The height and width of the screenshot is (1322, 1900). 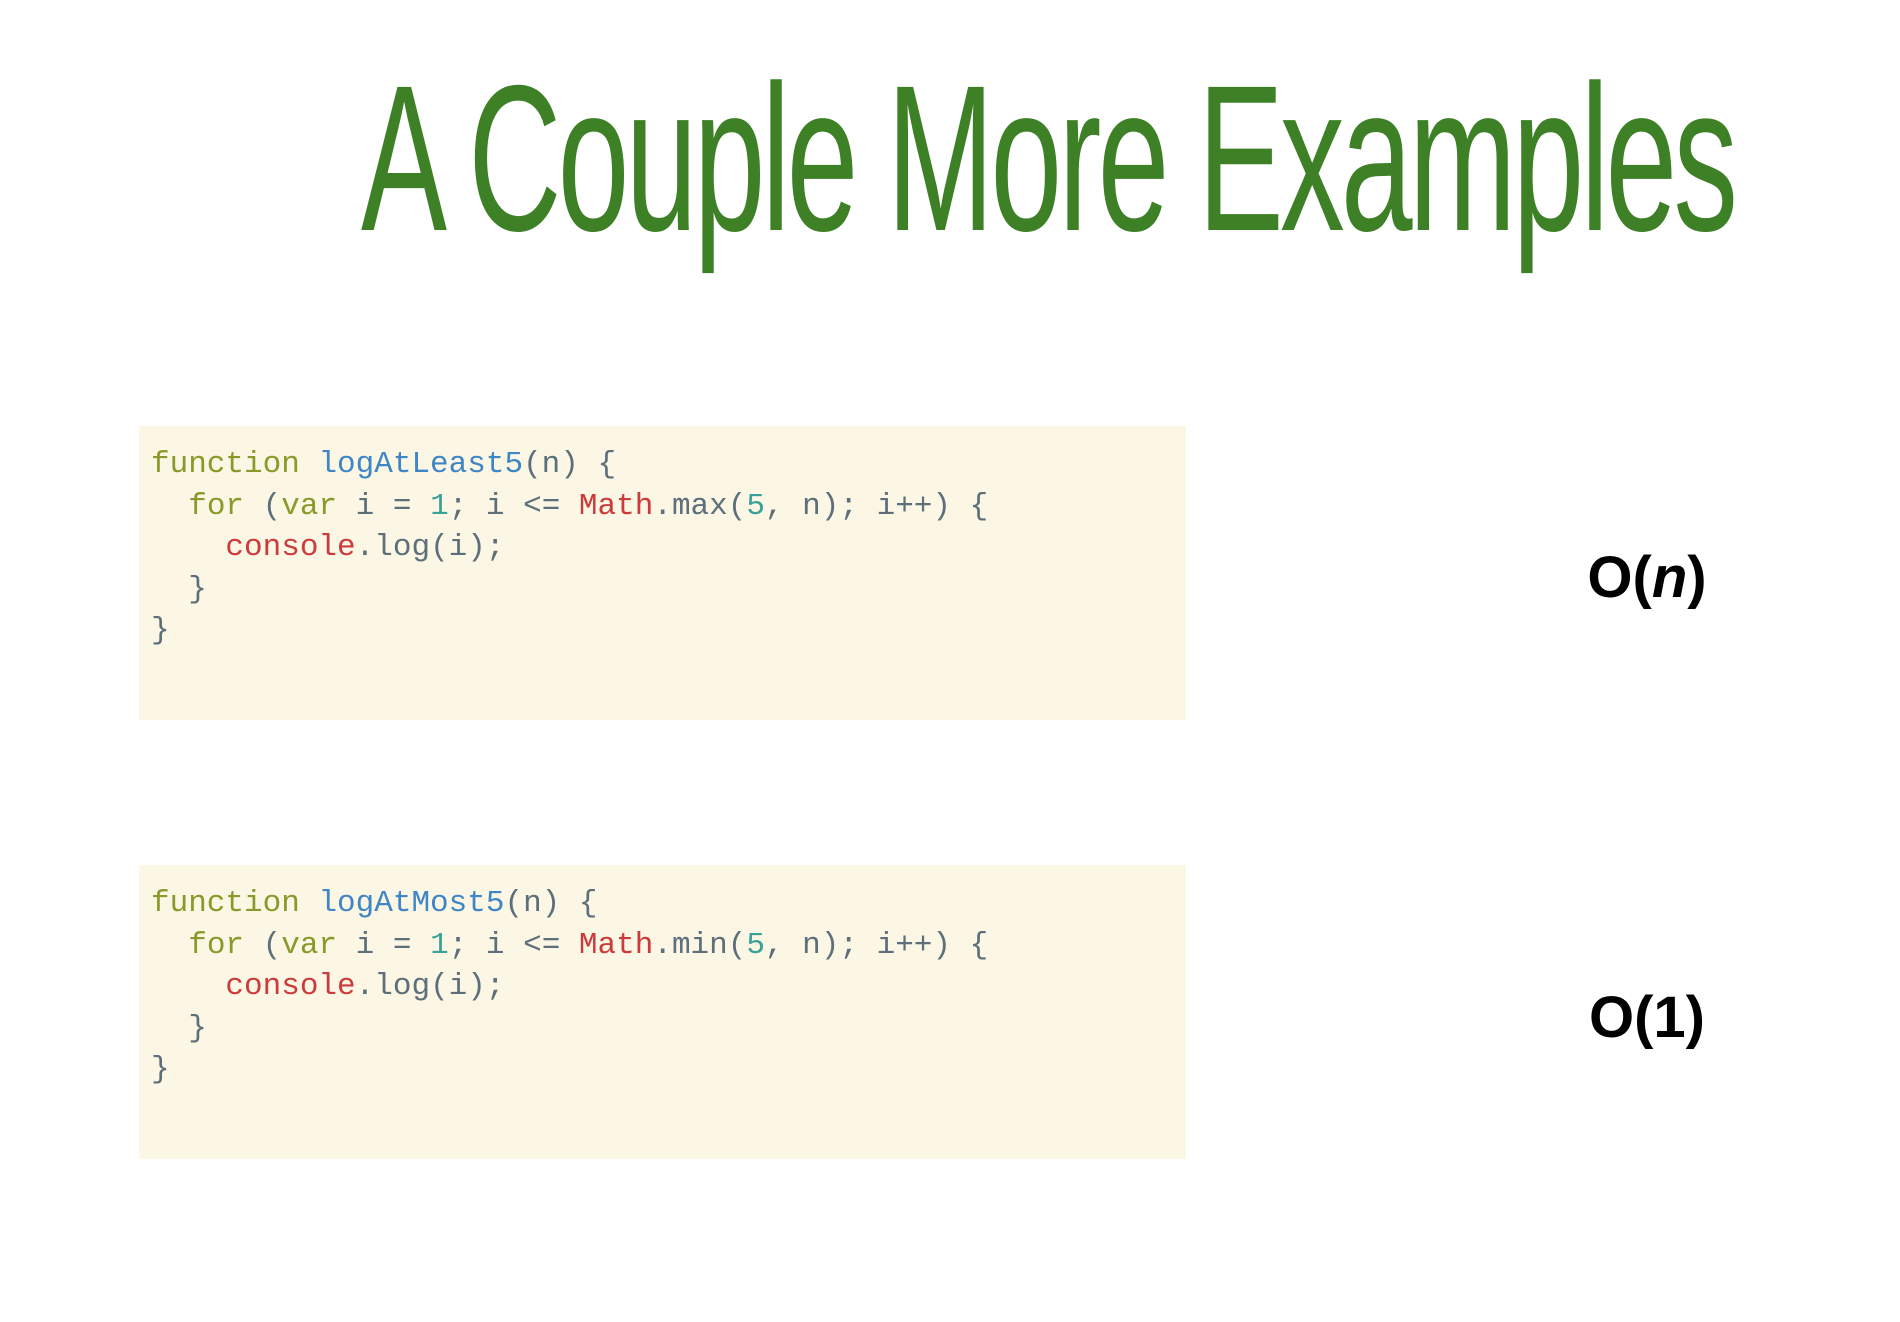 I want to click on complexity-prefix: O(, so click(x=1619, y=577).